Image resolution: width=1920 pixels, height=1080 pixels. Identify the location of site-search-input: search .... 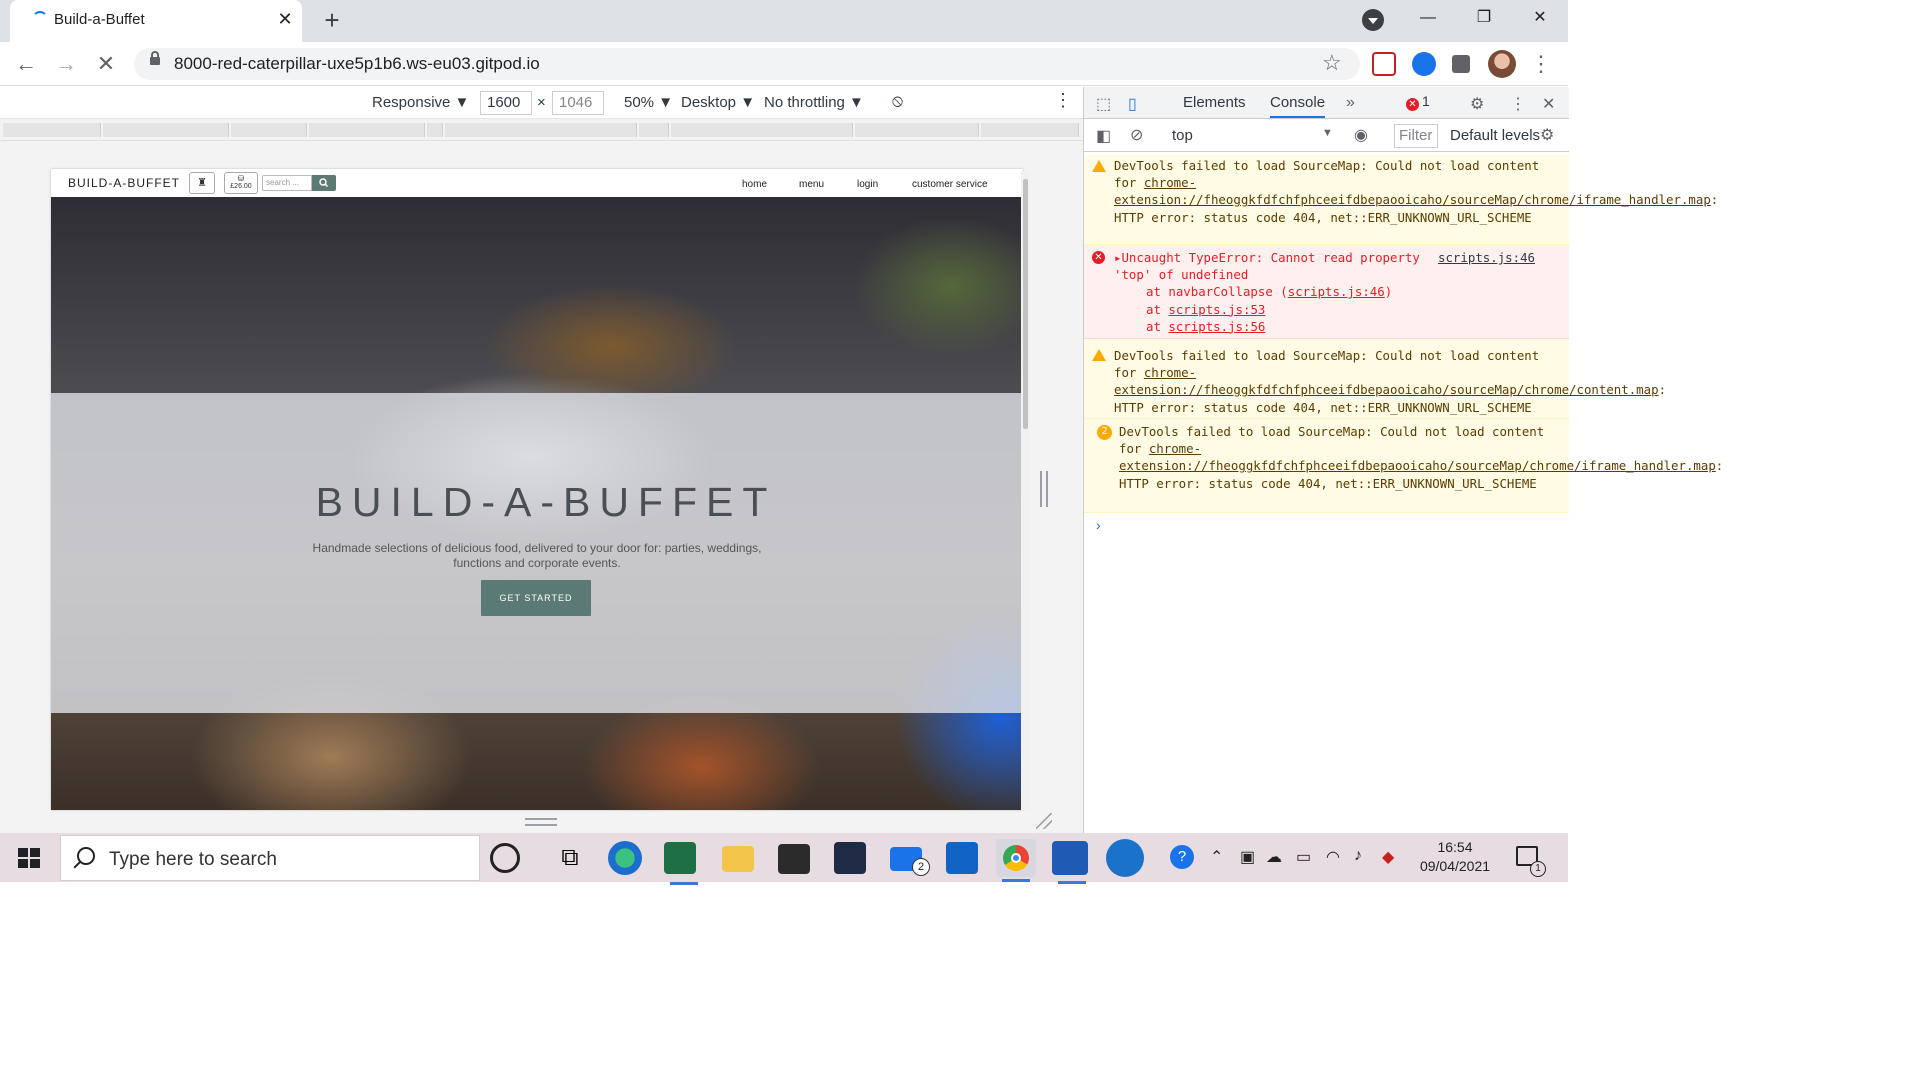
(287, 183).